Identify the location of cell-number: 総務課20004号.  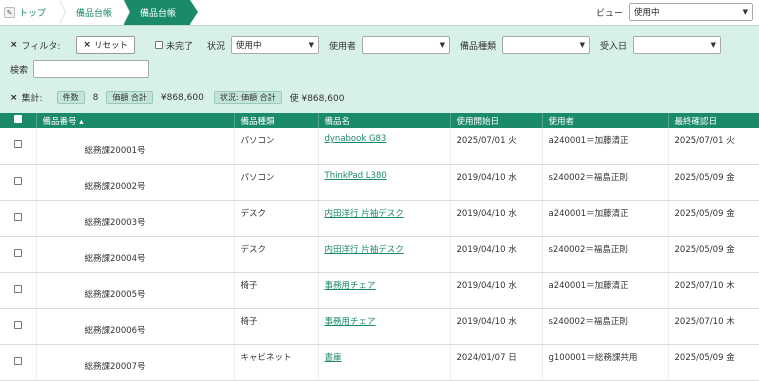
(135, 254).